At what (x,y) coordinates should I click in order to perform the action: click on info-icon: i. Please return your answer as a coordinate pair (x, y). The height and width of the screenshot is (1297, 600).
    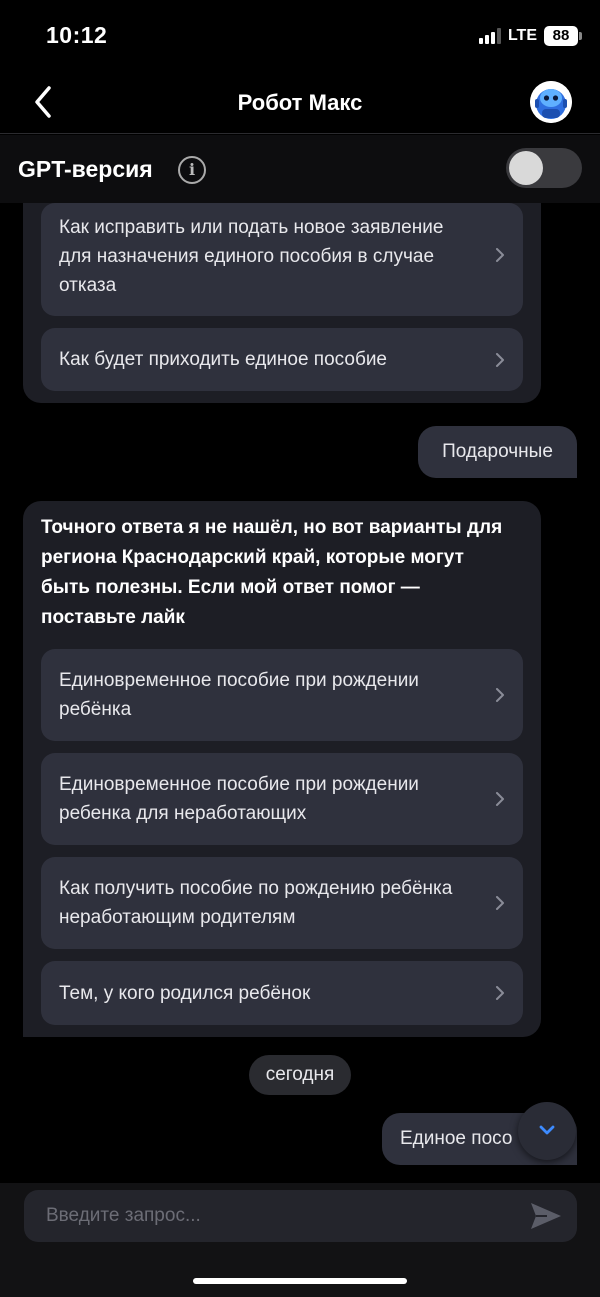
    Looking at the image, I should click on (192, 170).